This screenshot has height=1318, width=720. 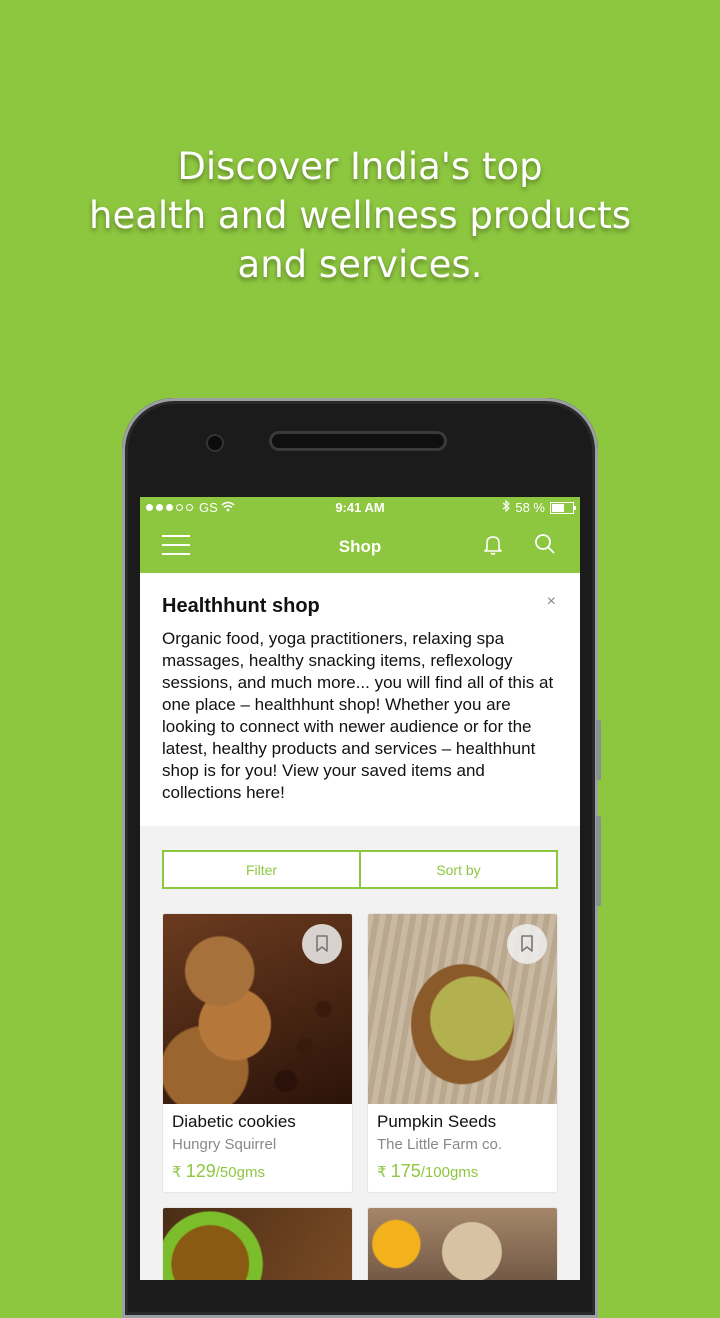 I want to click on sort-button: Sort by, so click(x=459, y=869).